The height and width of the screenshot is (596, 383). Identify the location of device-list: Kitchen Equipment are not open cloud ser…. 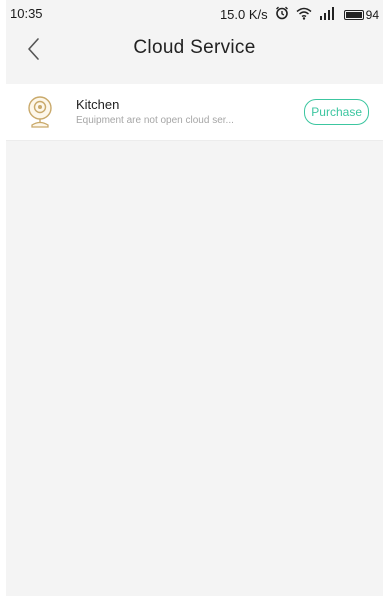
(194, 112).